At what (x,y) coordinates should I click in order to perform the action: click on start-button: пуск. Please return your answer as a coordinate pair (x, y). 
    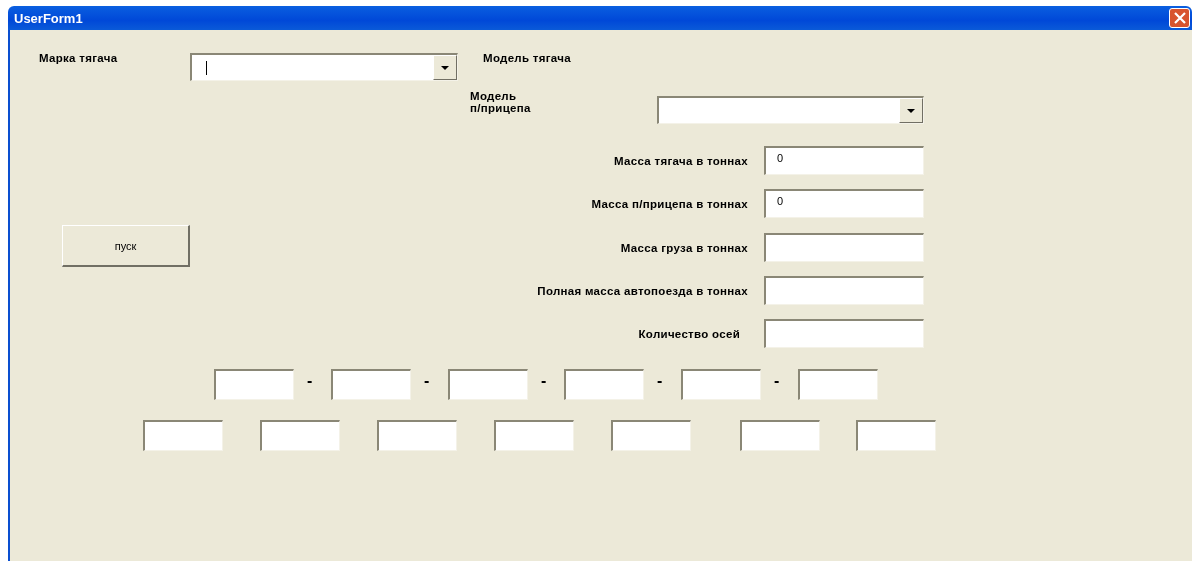
    Looking at the image, I should click on (126, 246).